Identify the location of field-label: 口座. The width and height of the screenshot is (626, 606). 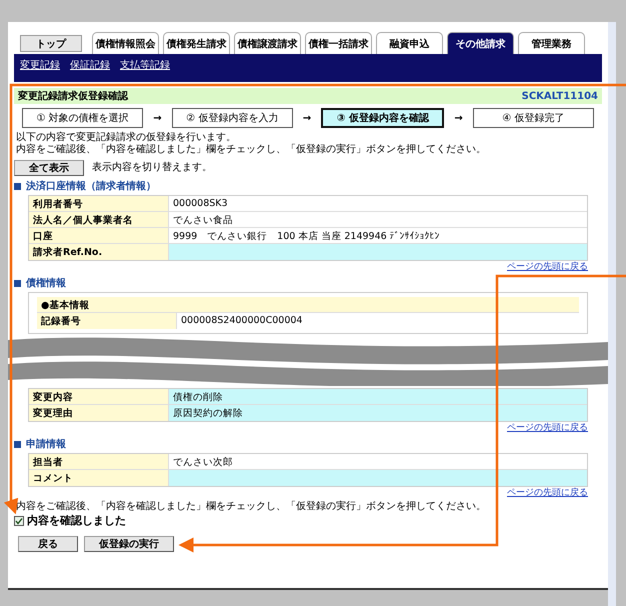
(99, 235).